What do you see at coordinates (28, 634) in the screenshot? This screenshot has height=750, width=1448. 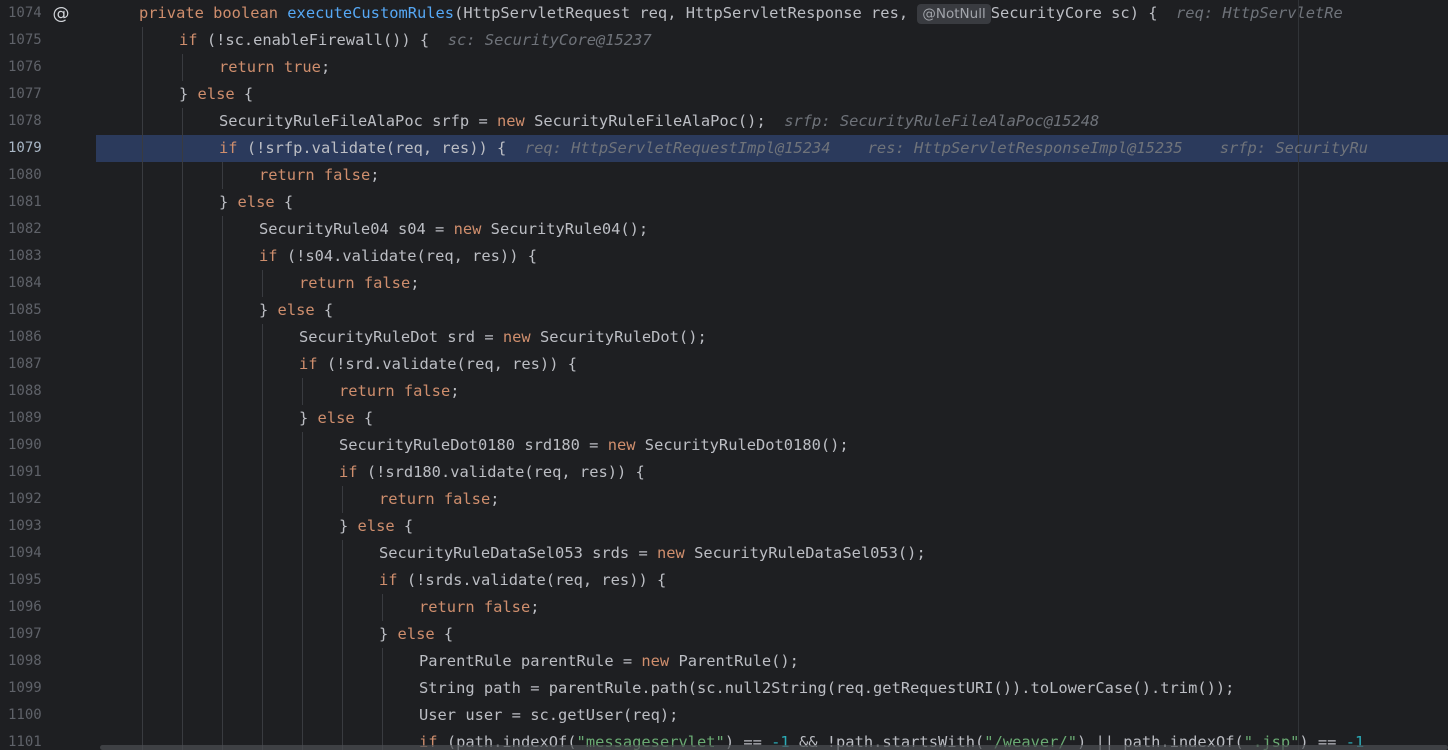 I see `line-number: 1097` at bounding box center [28, 634].